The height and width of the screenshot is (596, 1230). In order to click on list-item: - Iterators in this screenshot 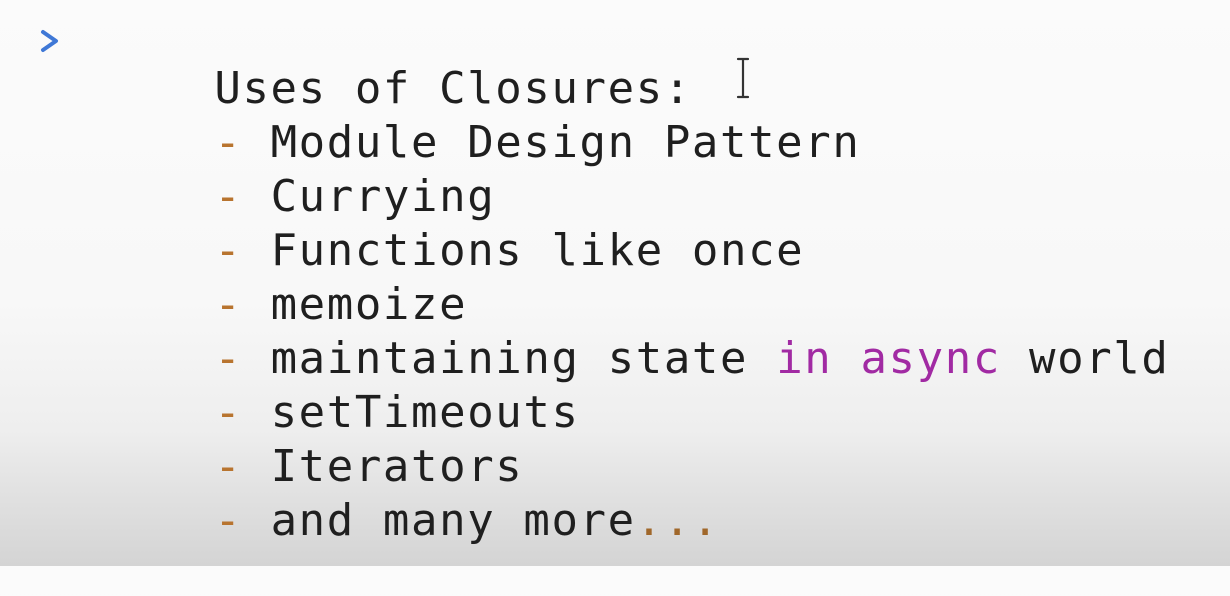, I will do `click(312, 442)`.